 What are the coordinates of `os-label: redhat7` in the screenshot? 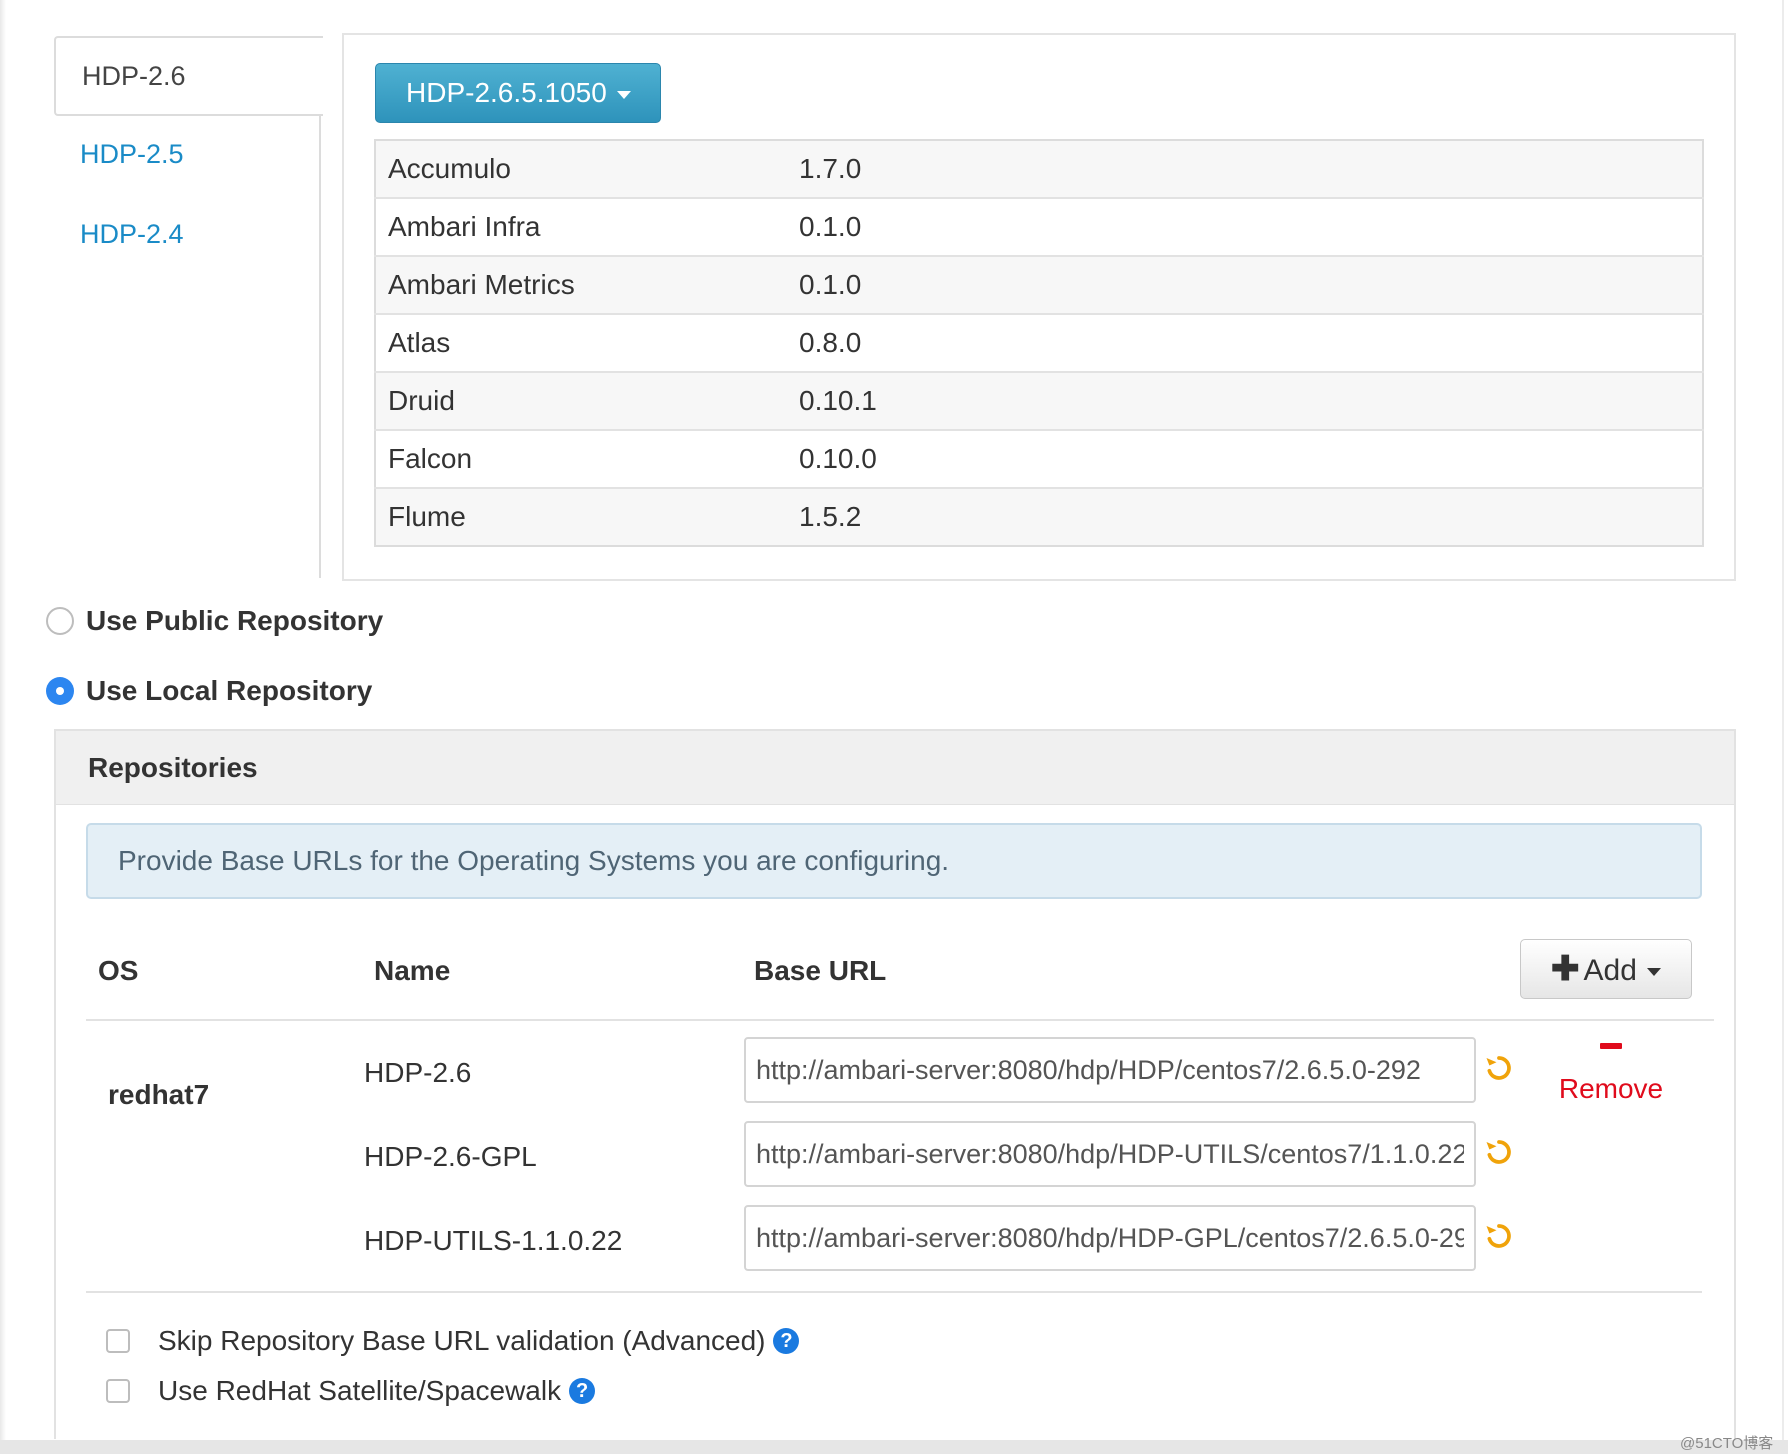 It's located at (159, 1094).